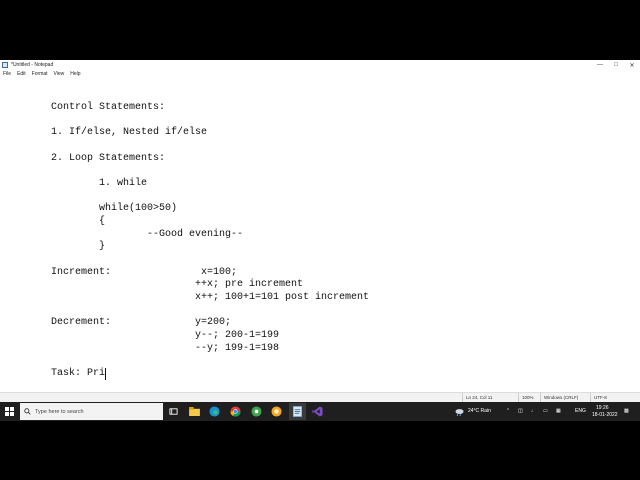 The image size is (640, 480). Describe the element at coordinates (477, 397) in the screenshot. I see `cursor-position: Ln 24, Col 11` at that location.